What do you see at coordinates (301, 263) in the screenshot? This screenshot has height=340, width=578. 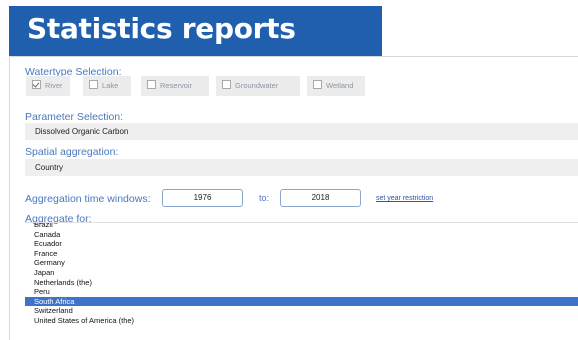 I see `list-item: Germany` at bounding box center [301, 263].